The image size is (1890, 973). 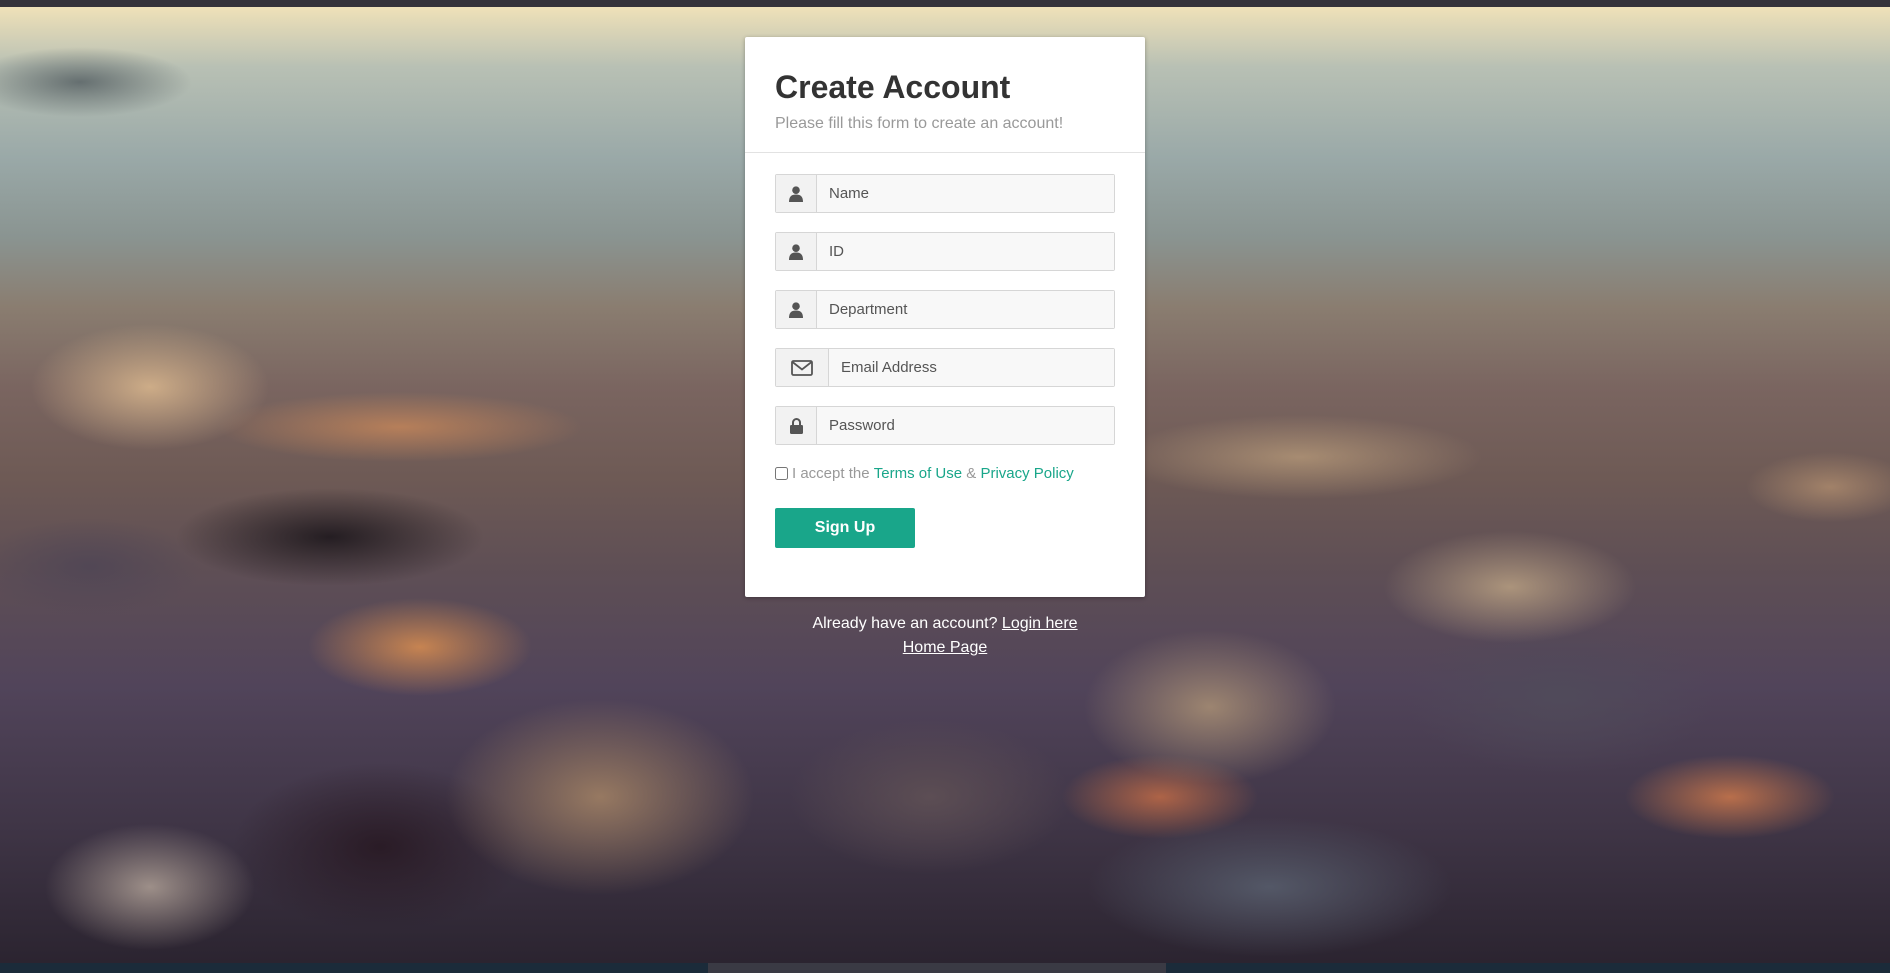 What do you see at coordinates (1040, 623) in the screenshot?
I see `login-link: Login here` at bounding box center [1040, 623].